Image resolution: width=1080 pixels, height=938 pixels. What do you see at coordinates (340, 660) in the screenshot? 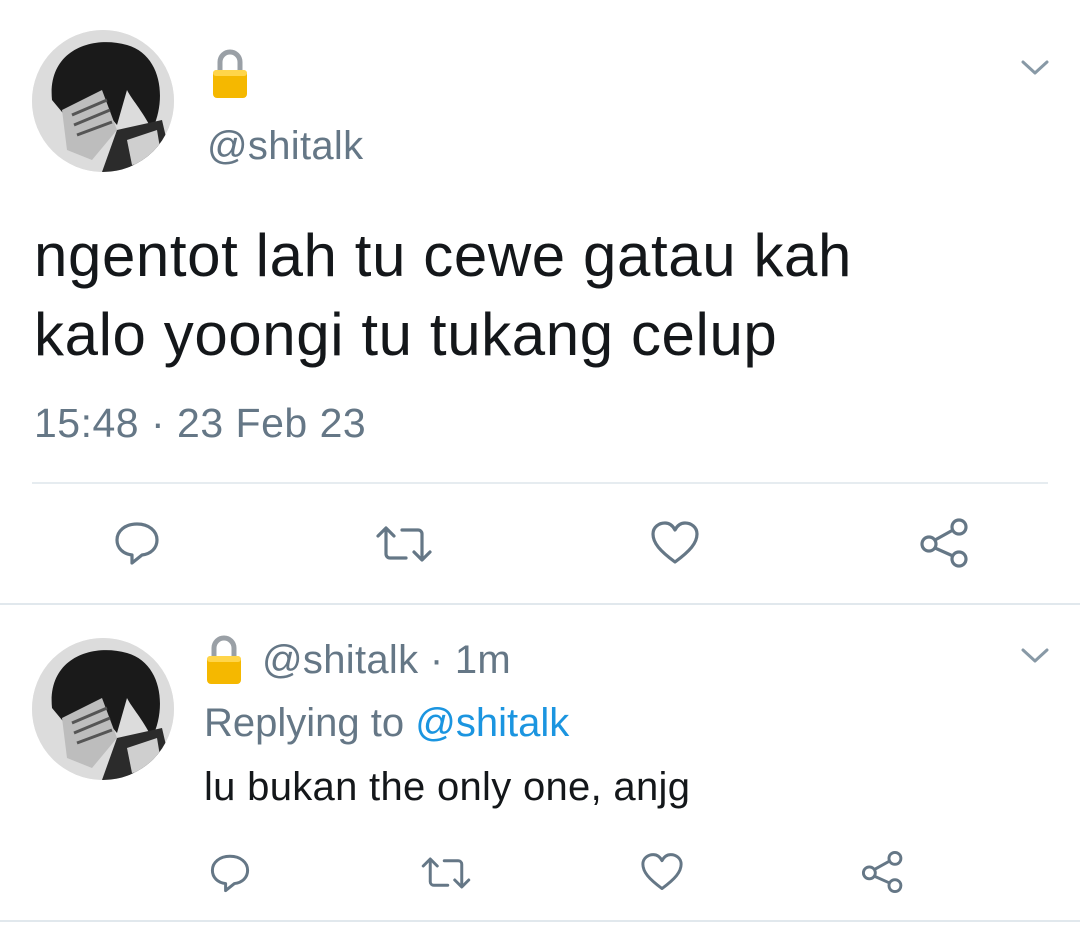
I see `reply-author-handle: @shitalk` at bounding box center [340, 660].